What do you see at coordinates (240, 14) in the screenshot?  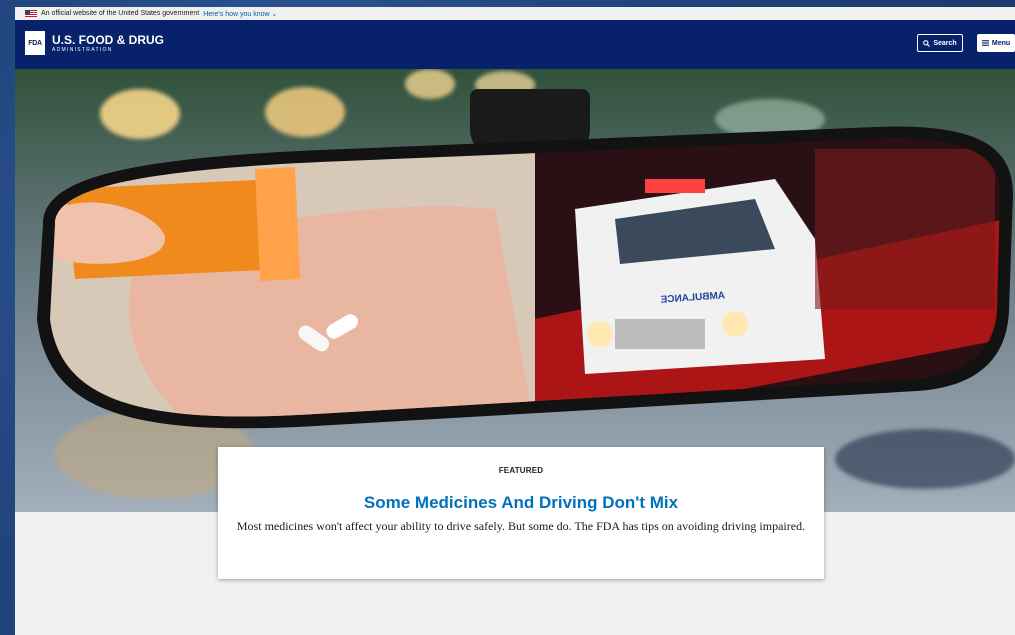 I see `heres-how-you-know-link: Here's how you know ⌄` at bounding box center [240, 14].